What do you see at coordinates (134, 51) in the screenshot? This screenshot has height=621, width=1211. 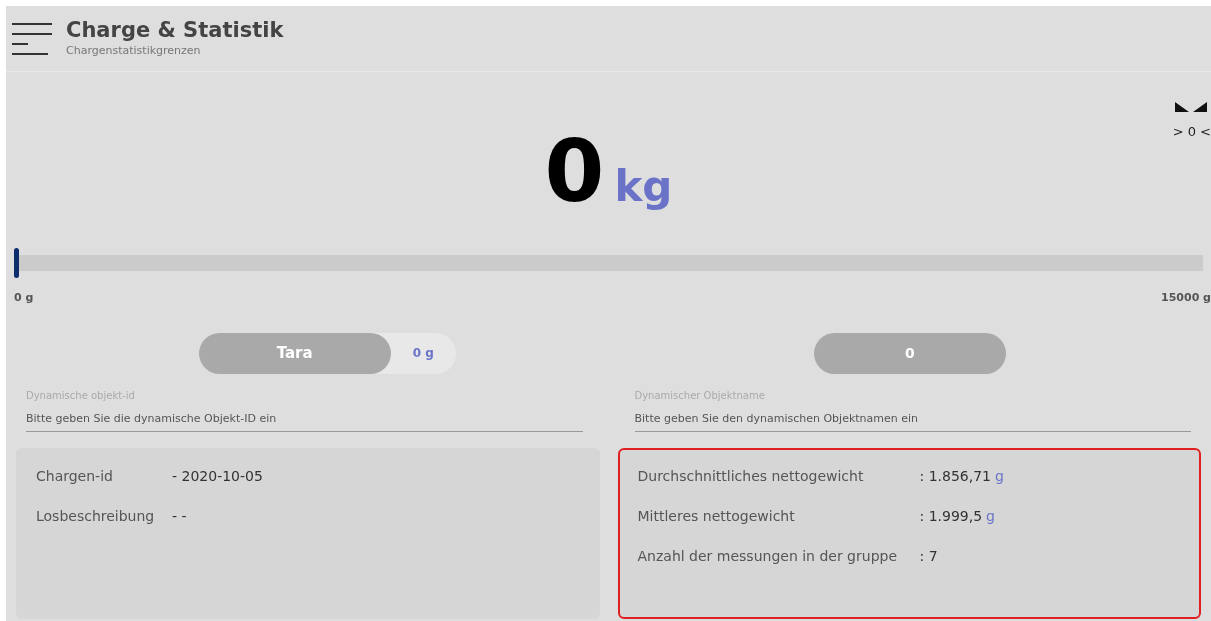 I see `page-subtitle: Chargenstatistikgrenzen` at bounding box center [134, 51].